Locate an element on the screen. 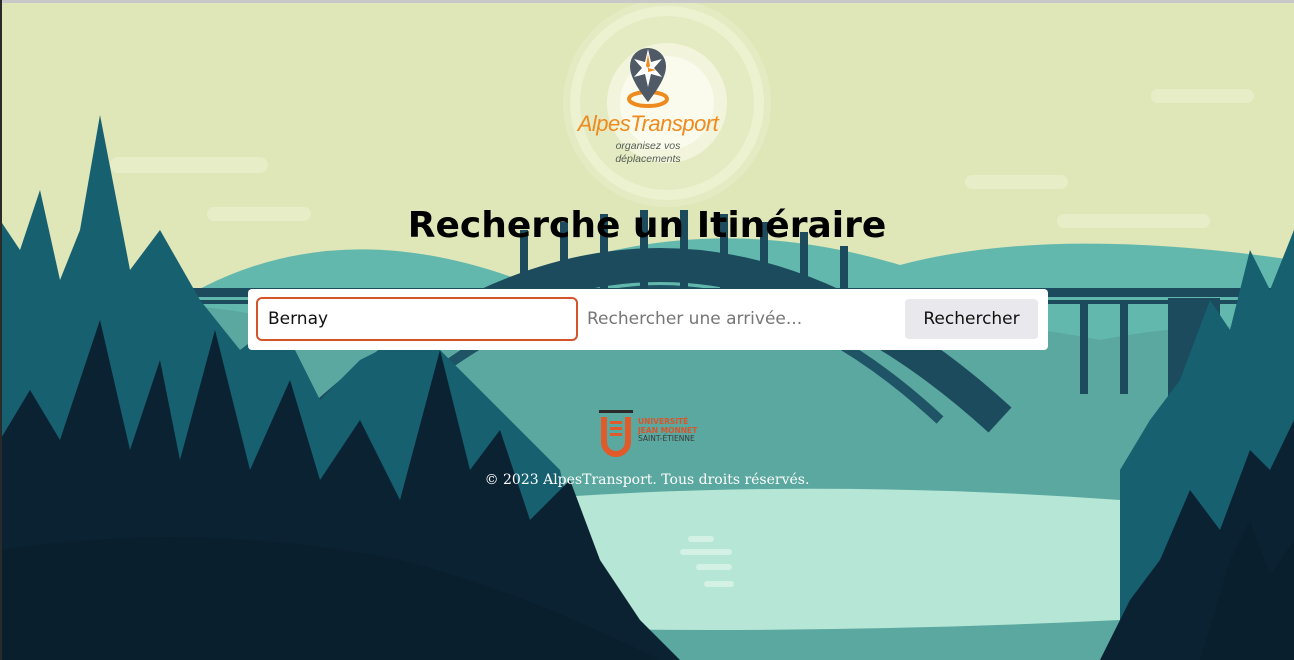  page-title: Recherche un Itinéraire is located at coordinates (647, 225).